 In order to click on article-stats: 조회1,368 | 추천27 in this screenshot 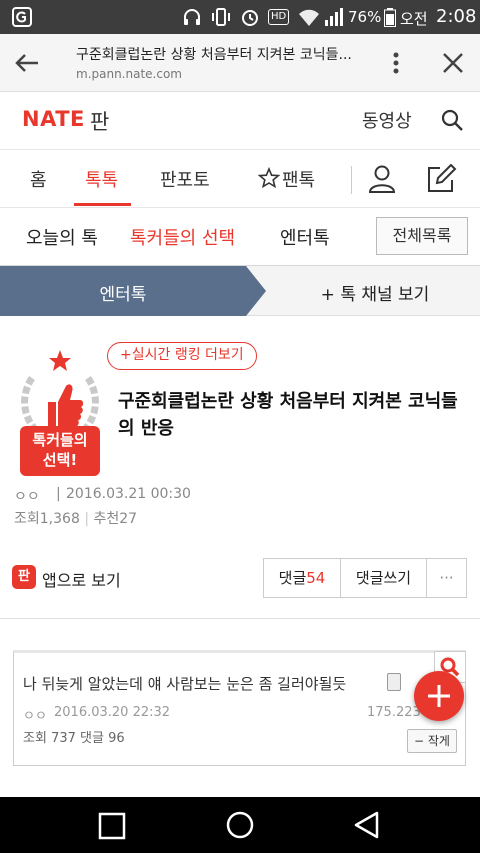, I will do `click(75, 518)`.